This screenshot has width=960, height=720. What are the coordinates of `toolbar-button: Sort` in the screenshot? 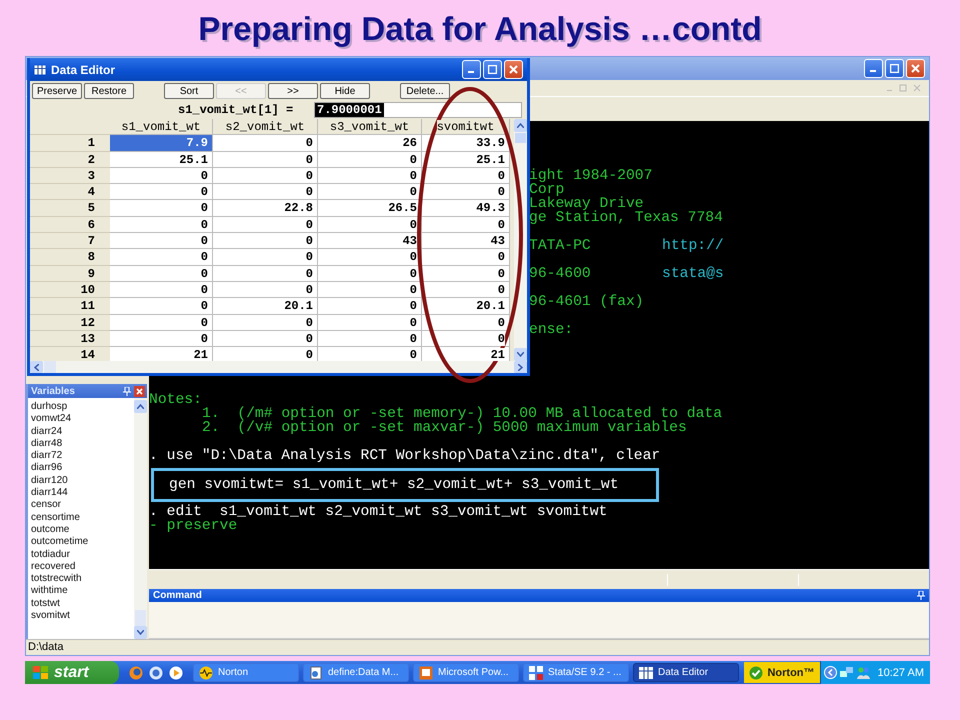 It's located at (189, 91).